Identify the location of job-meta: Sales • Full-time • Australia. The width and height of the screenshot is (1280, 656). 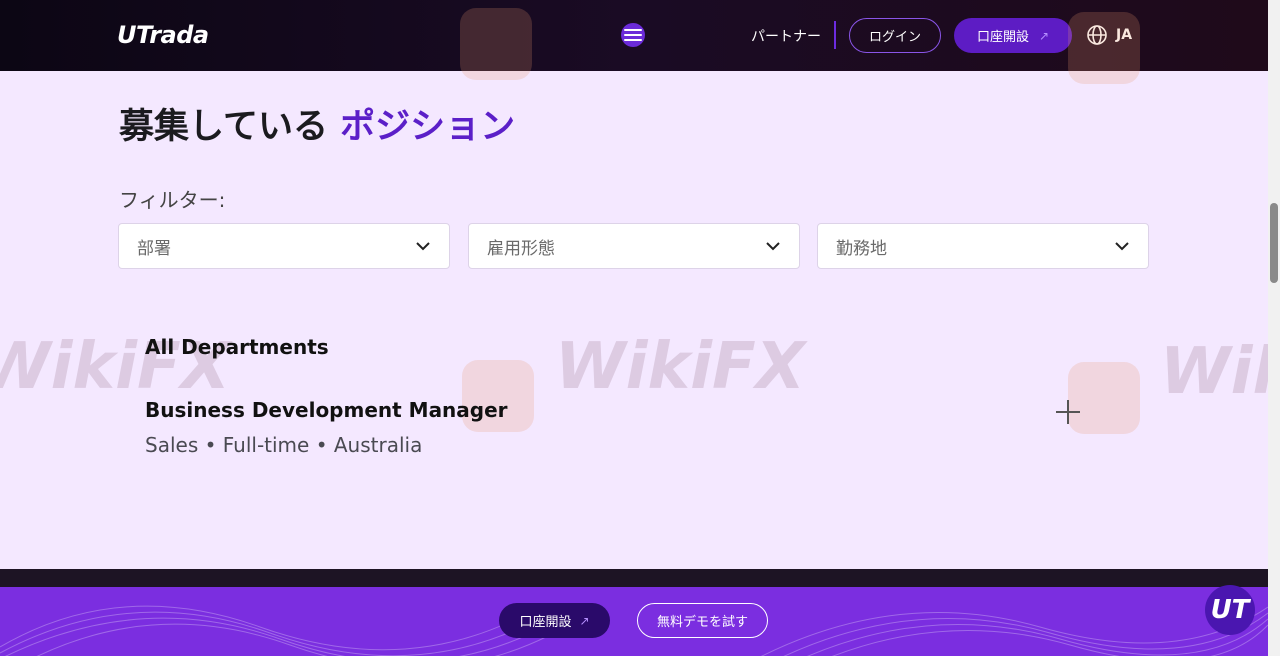
(284, 445).